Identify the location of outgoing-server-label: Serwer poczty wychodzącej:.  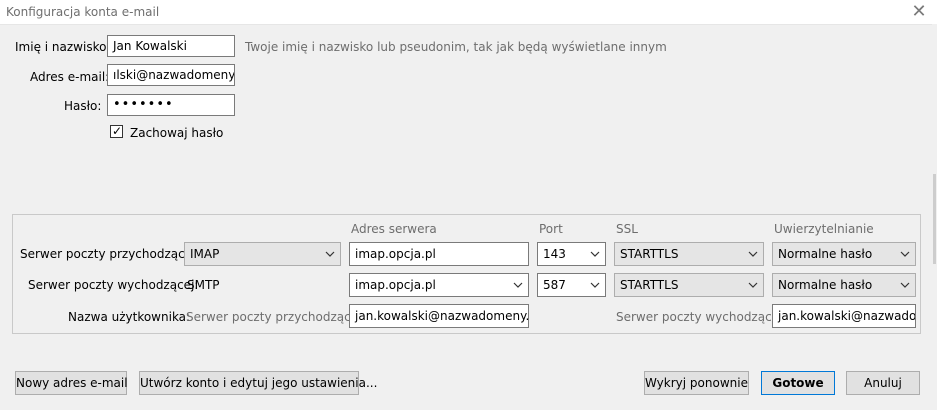
(113, 285).